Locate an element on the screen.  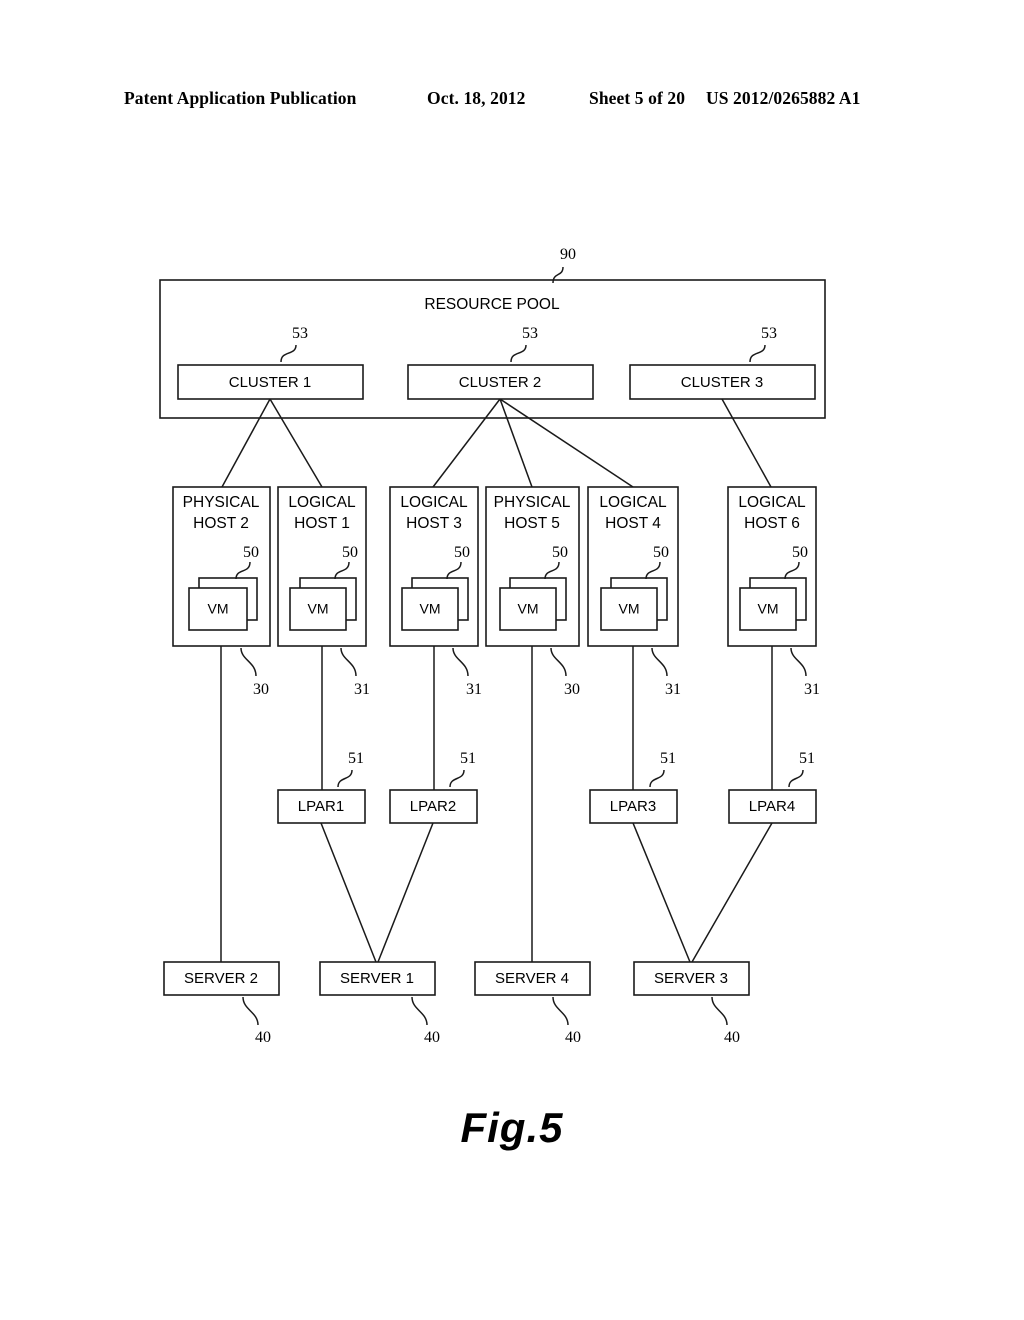
cluster-host-connectors is located at coordinates (496, 443).